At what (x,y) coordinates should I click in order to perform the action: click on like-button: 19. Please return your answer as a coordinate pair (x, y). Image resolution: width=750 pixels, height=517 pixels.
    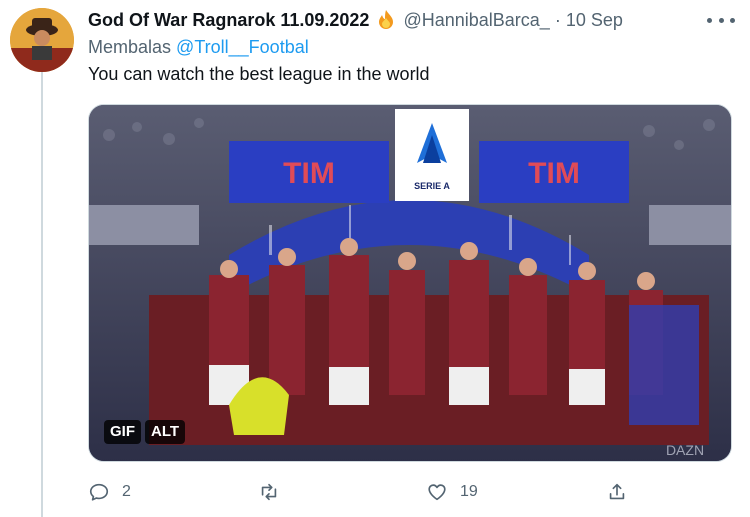
    Looking at the image, I should click on (452, 492).